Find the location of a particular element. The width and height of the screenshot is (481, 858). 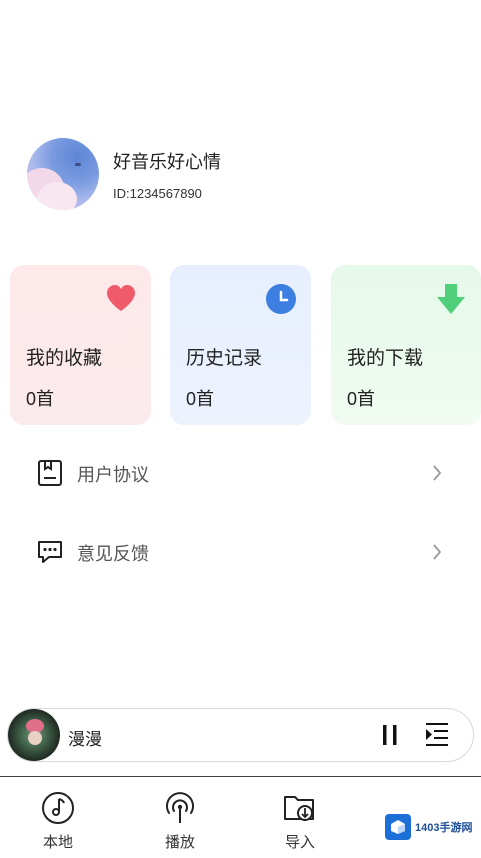

menu-item-user-agreement: 用户协议 is located at coordinates (240, 473).